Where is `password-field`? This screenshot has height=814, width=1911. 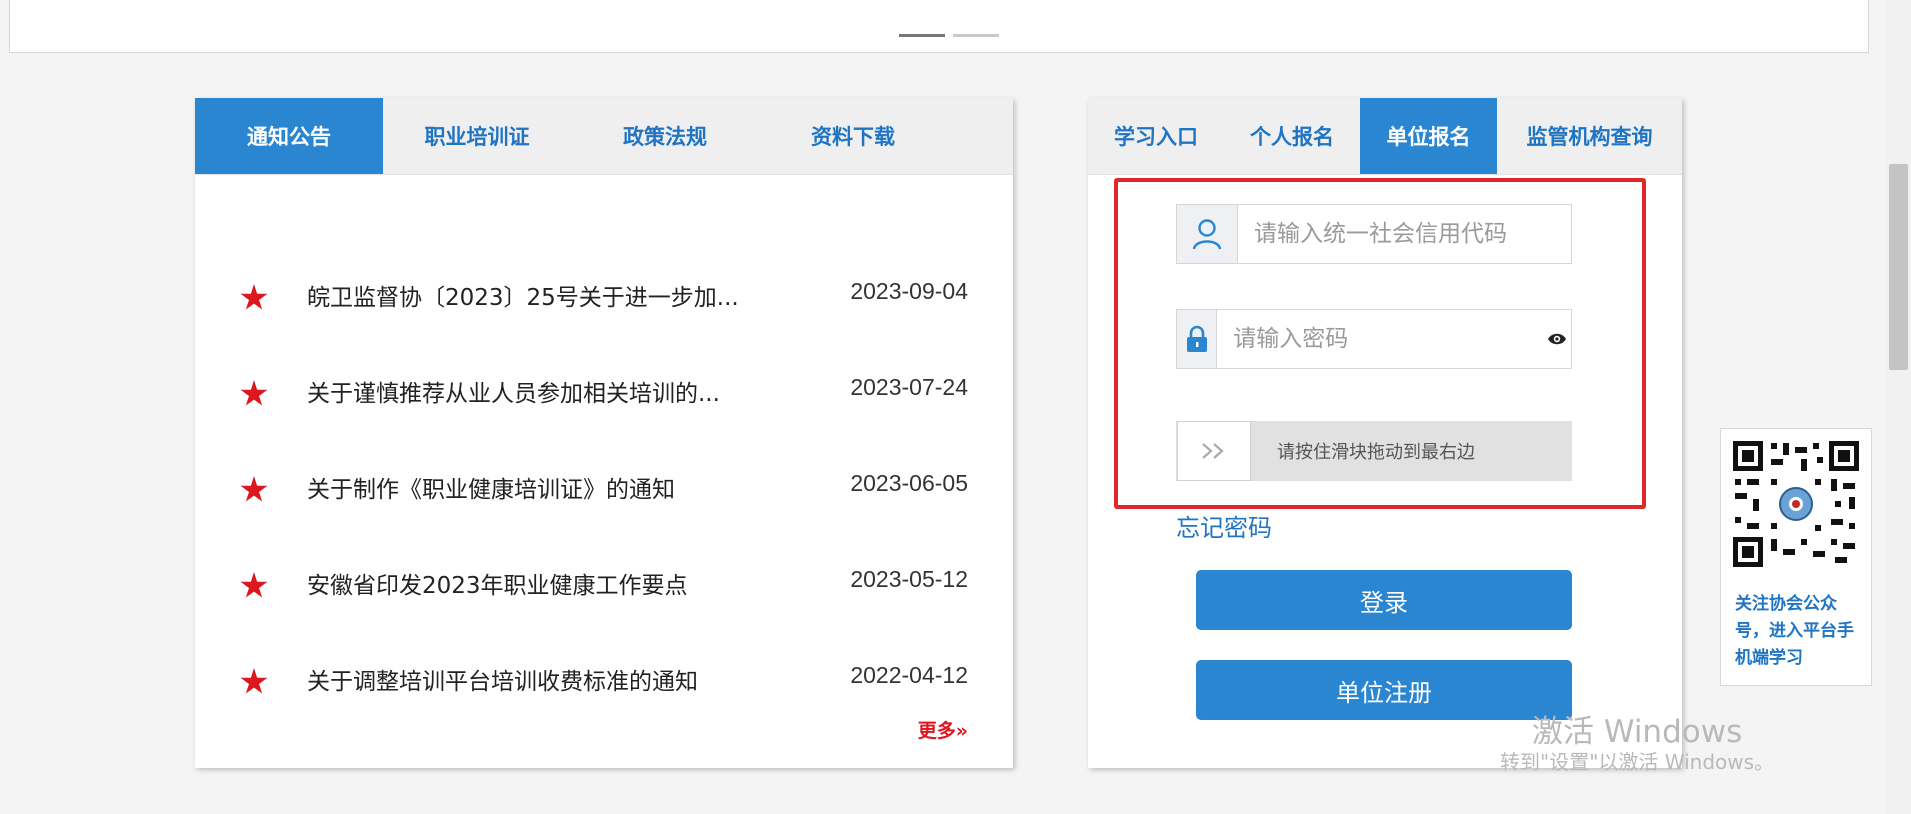
password-field is located at coordinates (1374, 339).